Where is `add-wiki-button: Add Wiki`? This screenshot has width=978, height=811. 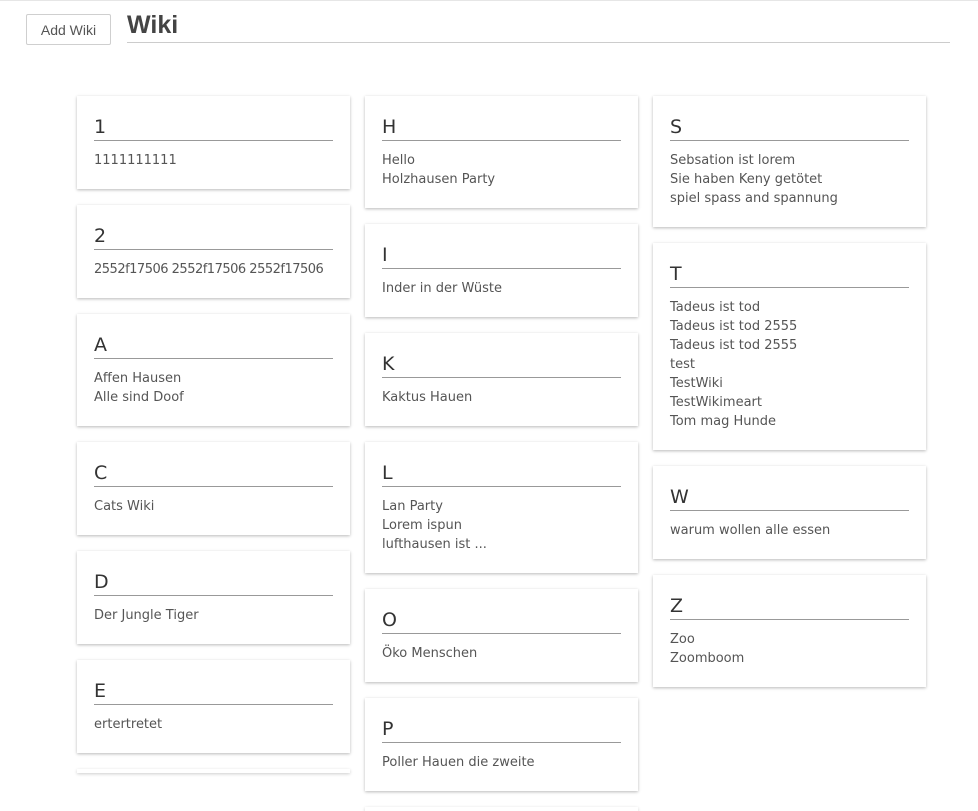 add-wiki-button: Add Wiki is located at coordinates (68, 29).